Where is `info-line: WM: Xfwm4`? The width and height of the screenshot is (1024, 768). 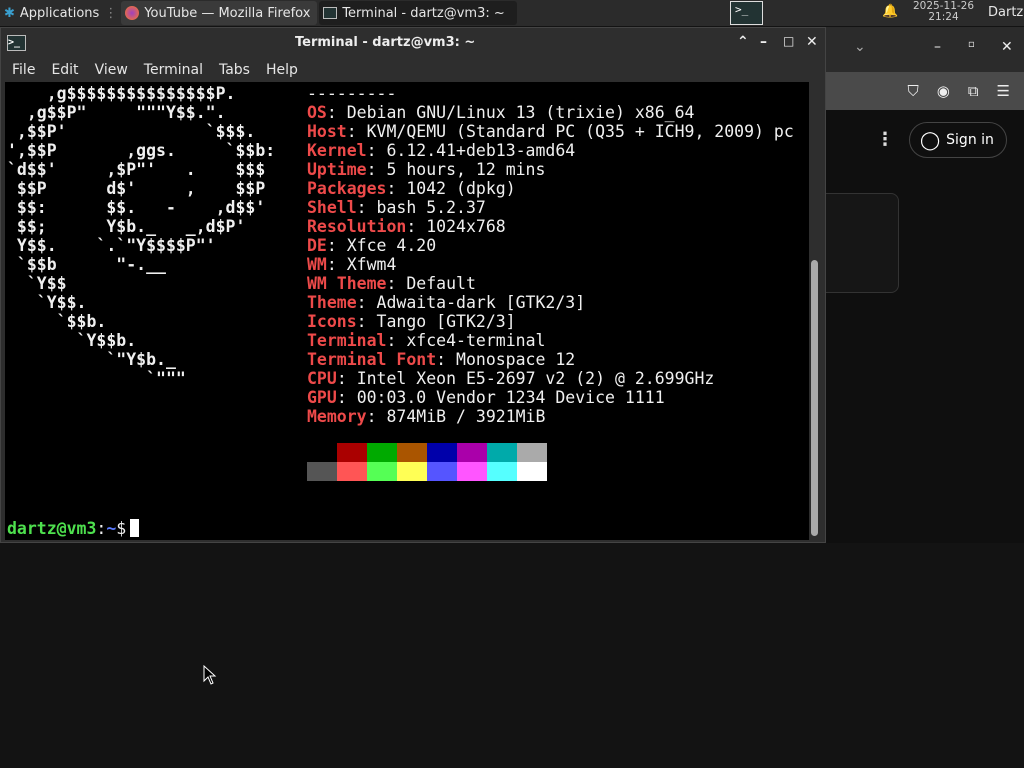 info-line: WM: Xfwm4 is located at coordinates (352, 264).